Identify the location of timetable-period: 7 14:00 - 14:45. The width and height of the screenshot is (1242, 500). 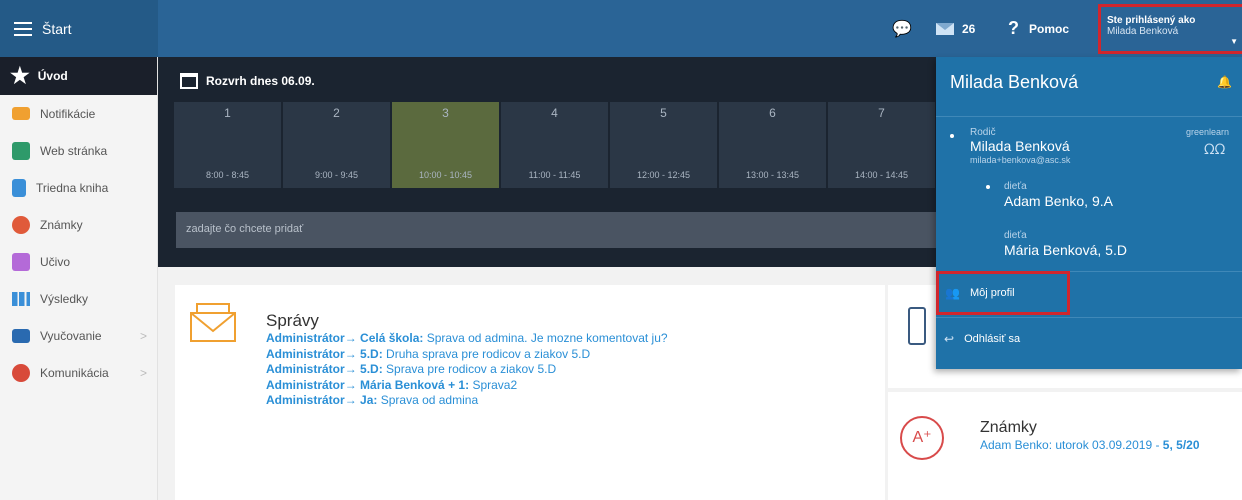
(881, 145).